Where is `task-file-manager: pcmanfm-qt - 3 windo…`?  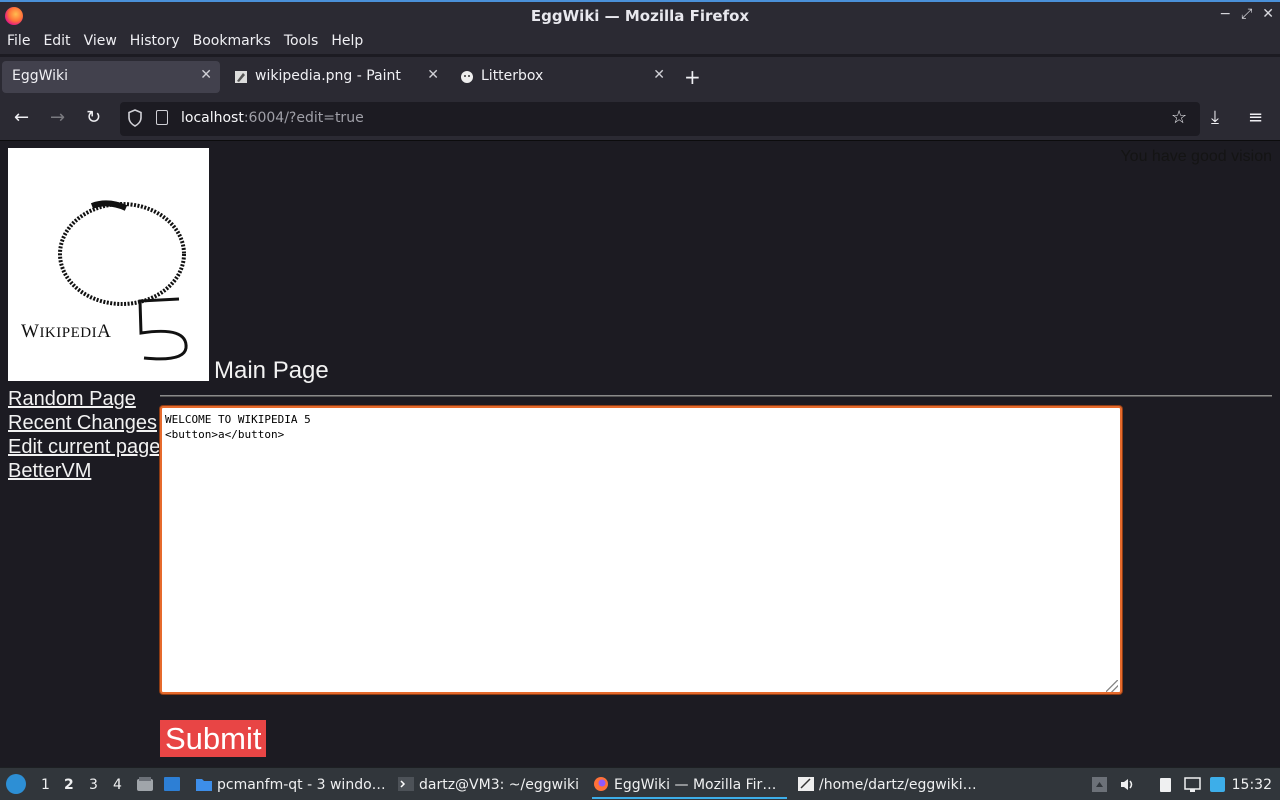
task-file-manager: pcmanfm-qt - 3 windo… is located at coordinates (291, 785).